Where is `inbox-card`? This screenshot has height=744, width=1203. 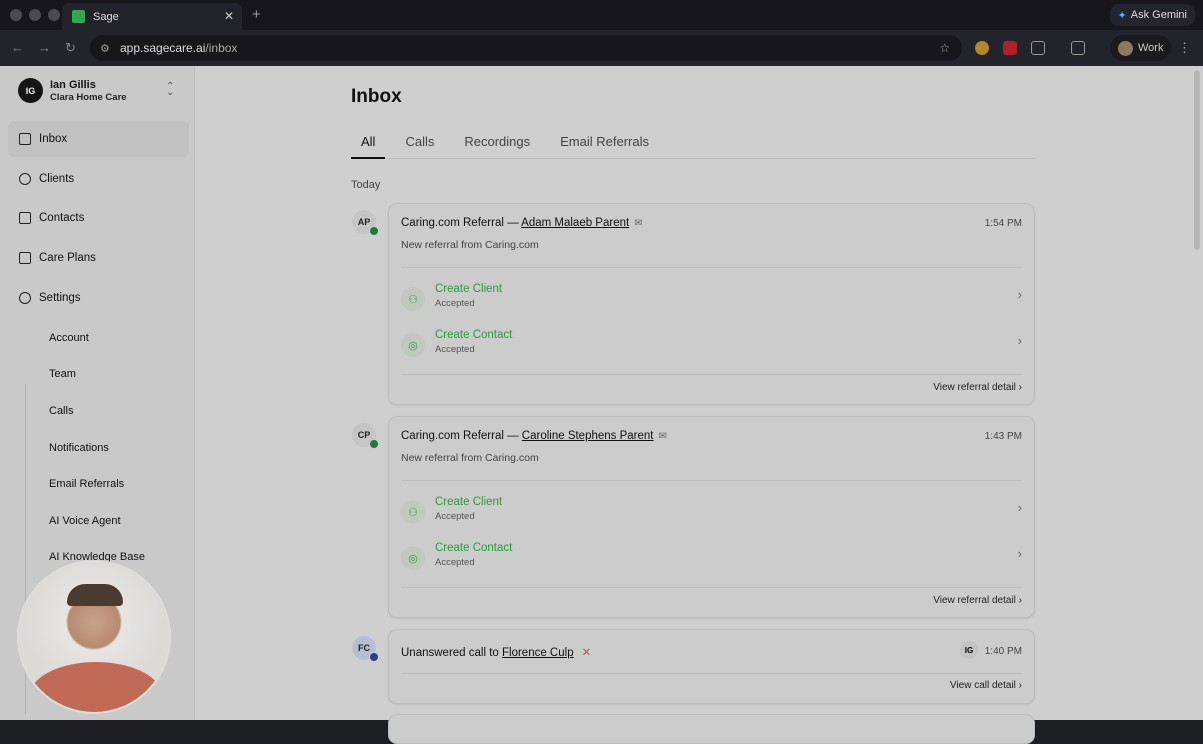 inbox-card is located at coordinates (711, 729).